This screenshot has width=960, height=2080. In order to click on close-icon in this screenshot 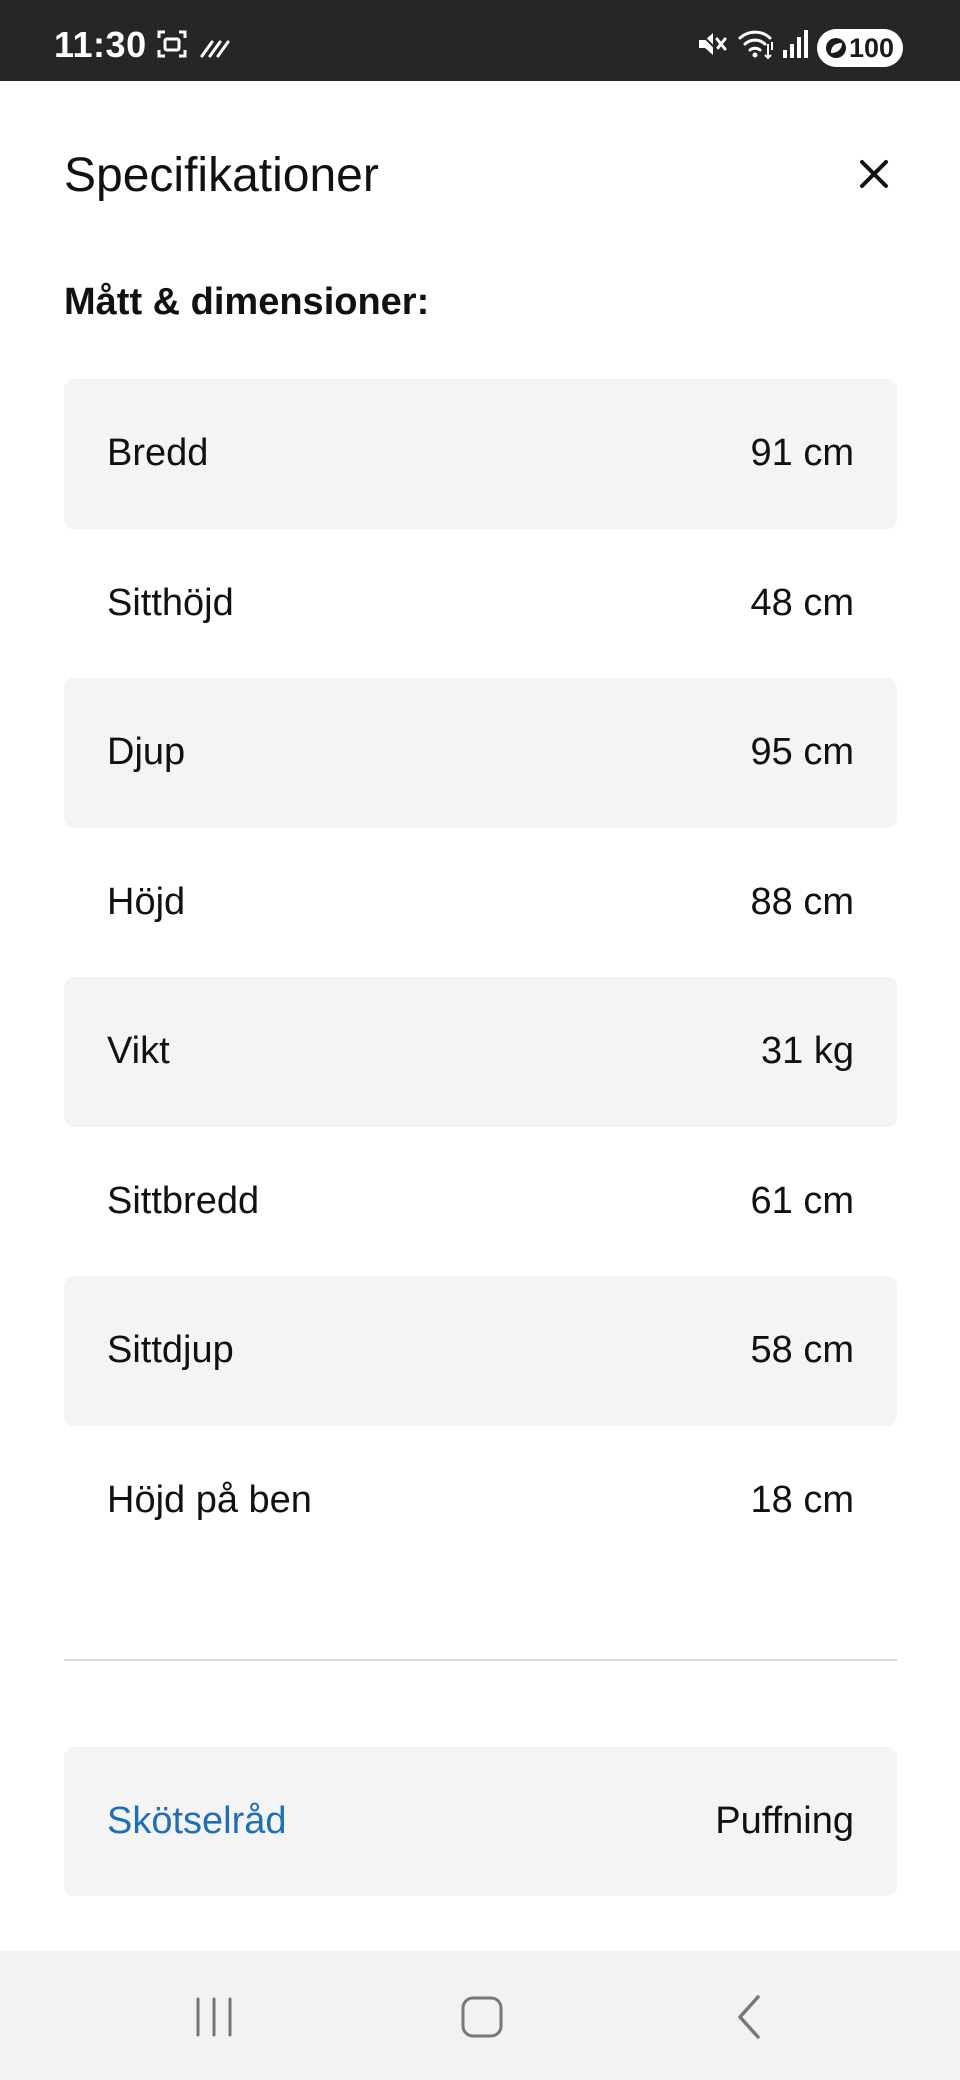, I will do `click(874, 174)`.